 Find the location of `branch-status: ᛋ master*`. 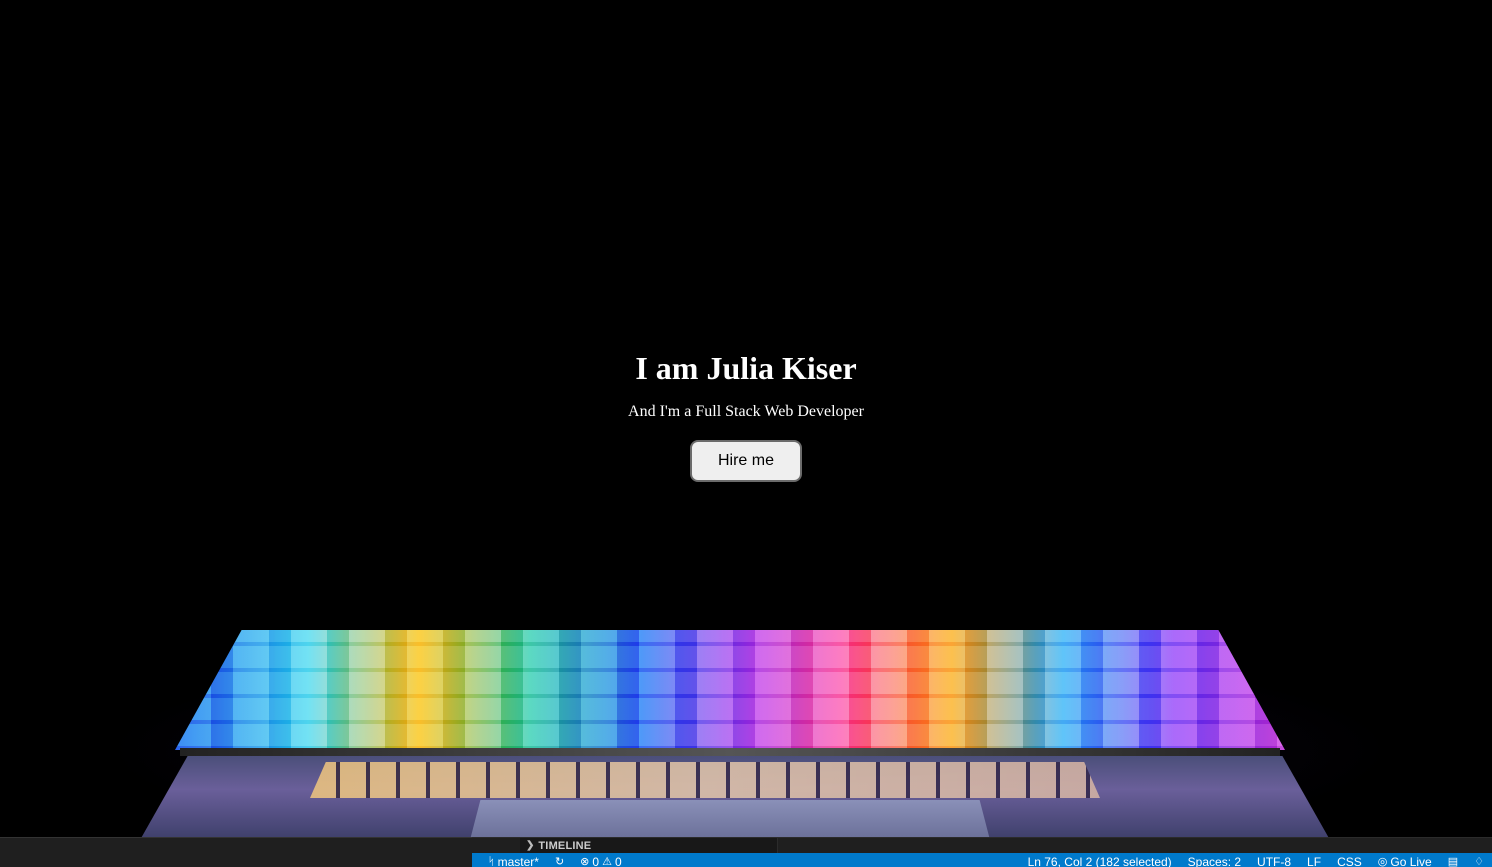

branch-status: ᛋ master* is located at coordinates (513, 860).